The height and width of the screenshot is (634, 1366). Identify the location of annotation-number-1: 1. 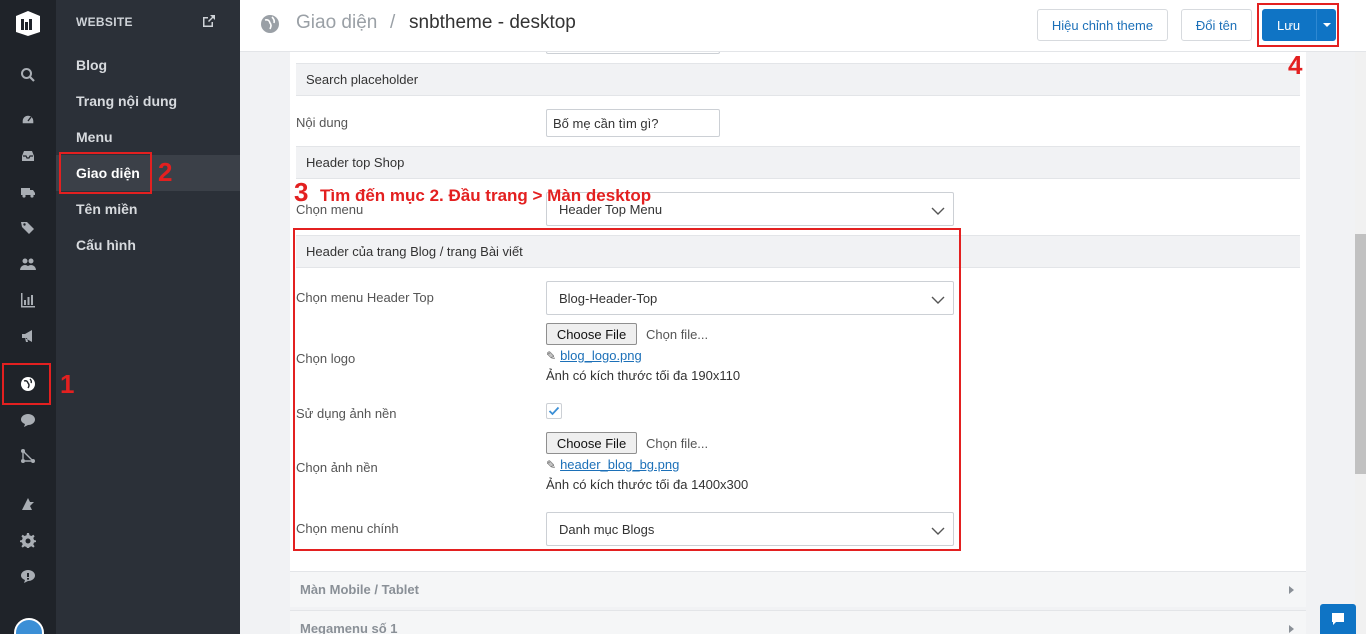
(67, 384).